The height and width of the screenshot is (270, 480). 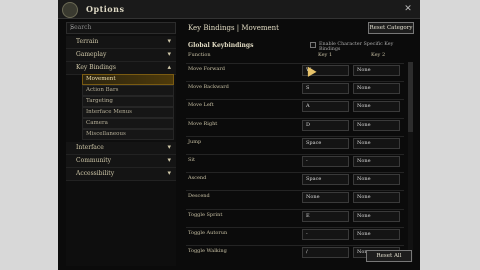 What do you see at coordinates (325, 125) in the screenshot?
I see `key1-binding-button: D` at bounding box center [325, 125].